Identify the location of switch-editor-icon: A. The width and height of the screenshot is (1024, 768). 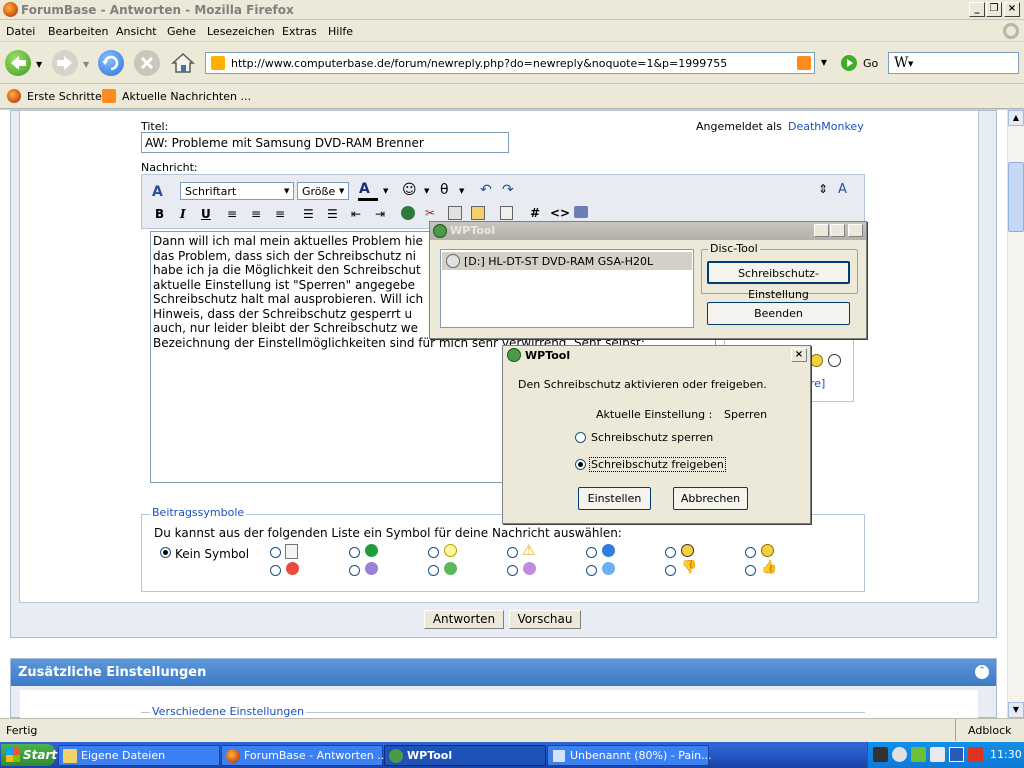
(842, 189).